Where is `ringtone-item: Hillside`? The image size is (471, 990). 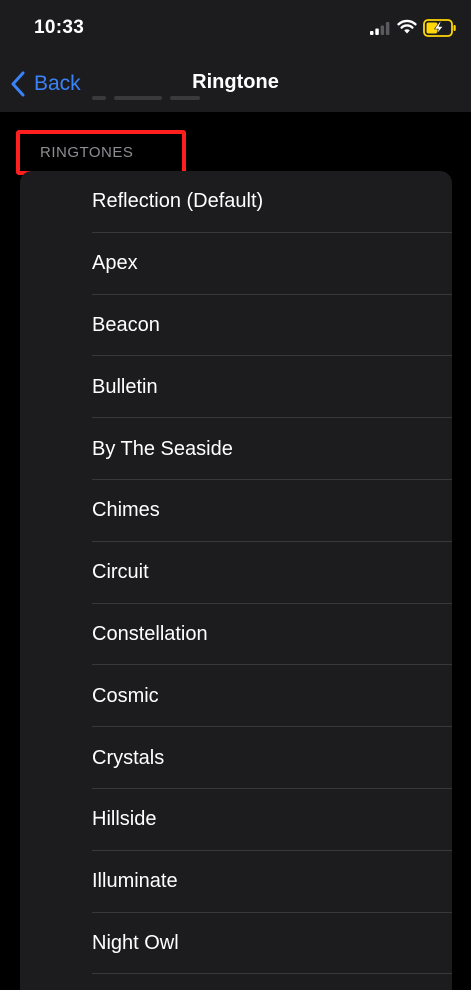
ringtone-item: Hillside is located at coordinates (236, 820).